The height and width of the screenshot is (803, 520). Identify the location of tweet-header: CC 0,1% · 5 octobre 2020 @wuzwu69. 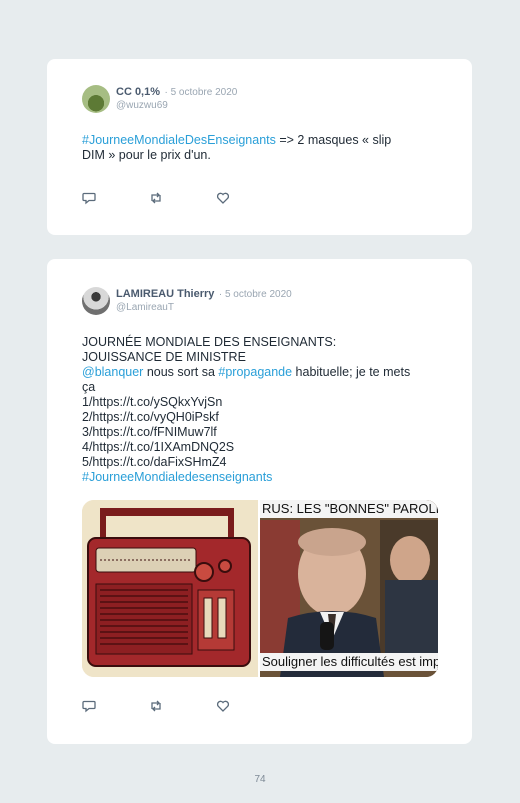
(159, 99).